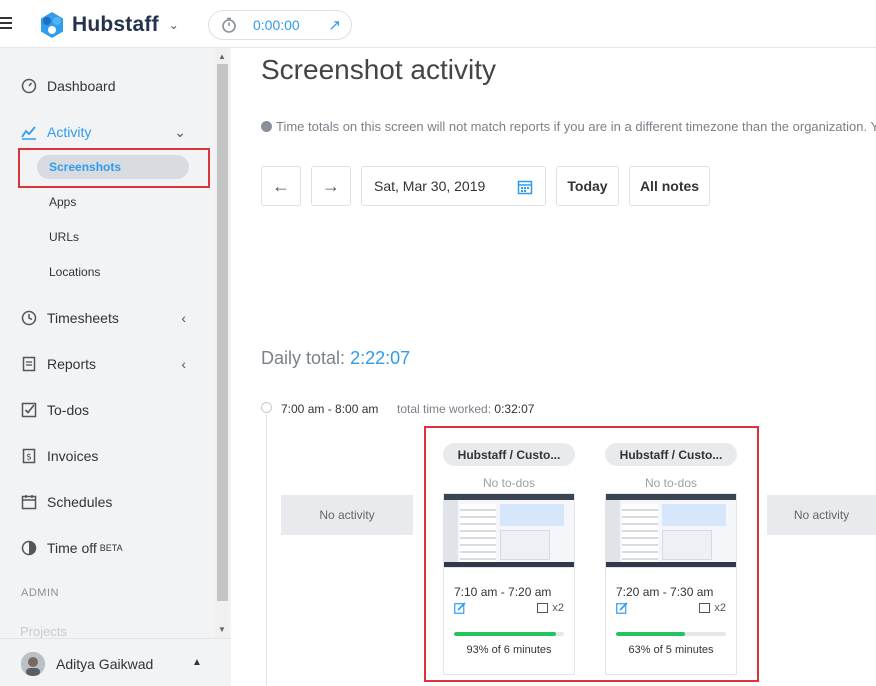 The height and width of the screenshot is (686, 876). What do you see at coordinates (303, 358) in the screenshot?
I see `daily-total-label: Daily total:` at bounding box center [303, 358].